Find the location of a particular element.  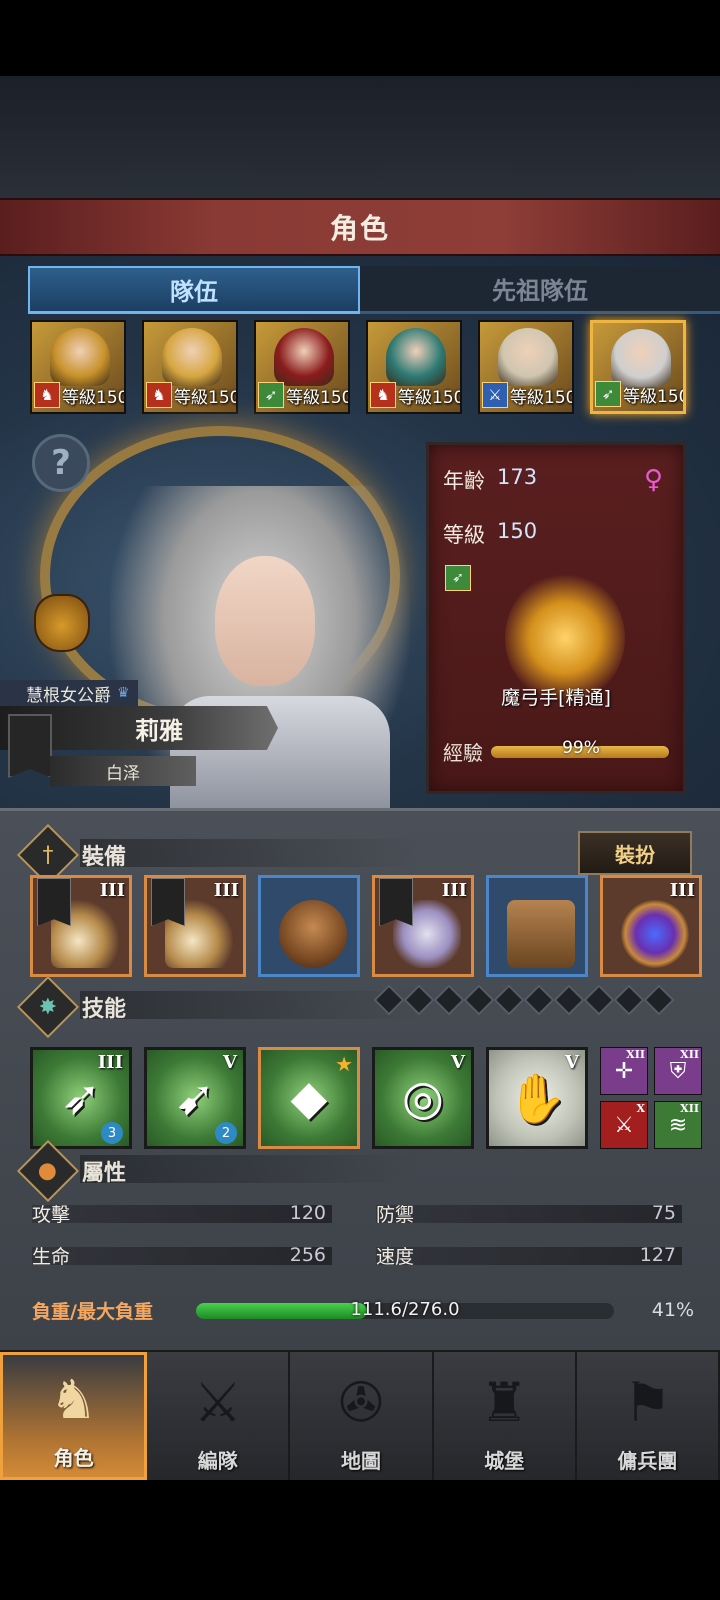

level-value: 150 is located at coordinates (517, 531).